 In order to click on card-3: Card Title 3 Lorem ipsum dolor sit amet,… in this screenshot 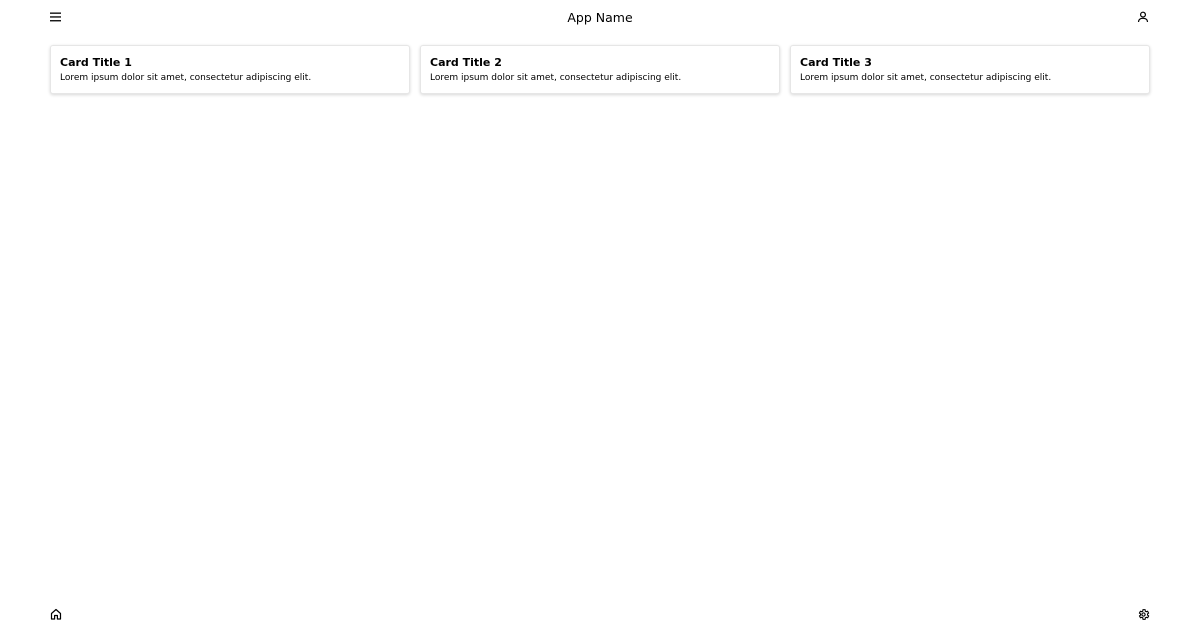, I will do `click(970, 69)`.